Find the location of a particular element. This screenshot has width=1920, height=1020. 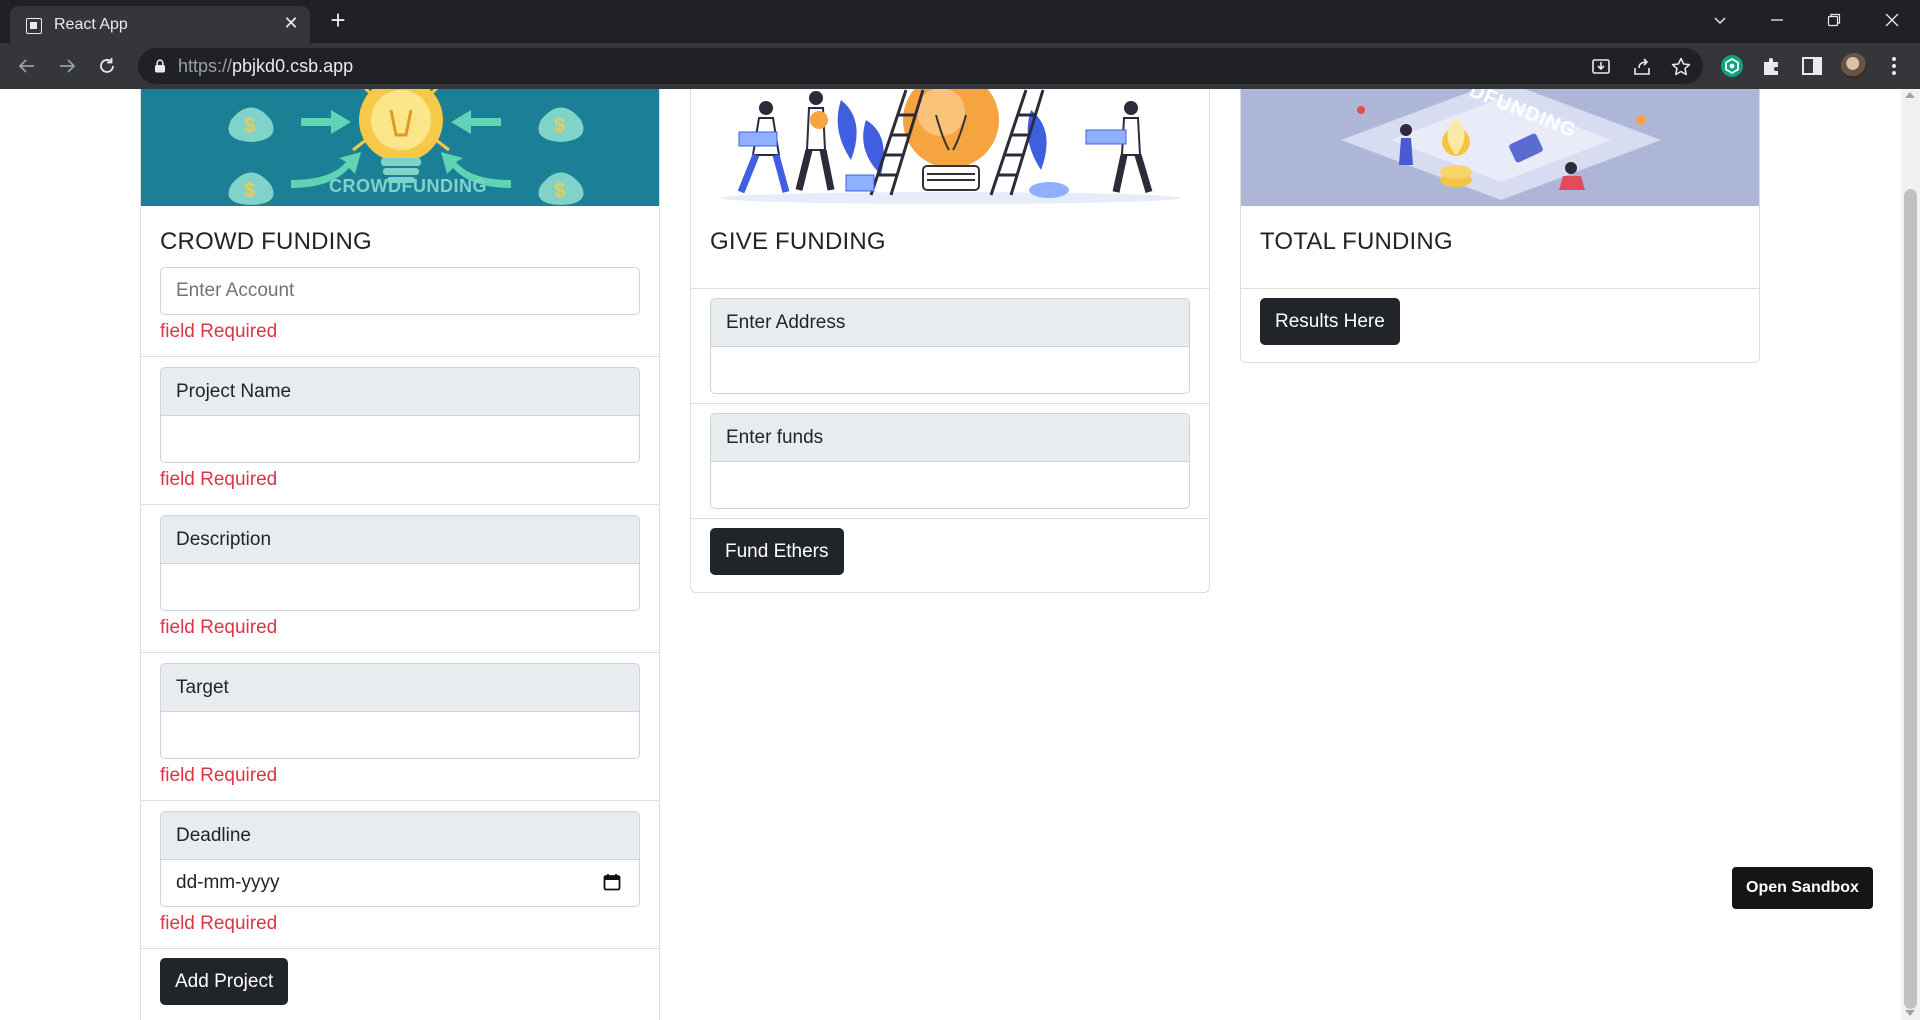

target-group: Target field Required is located at coordinates (400, 726).